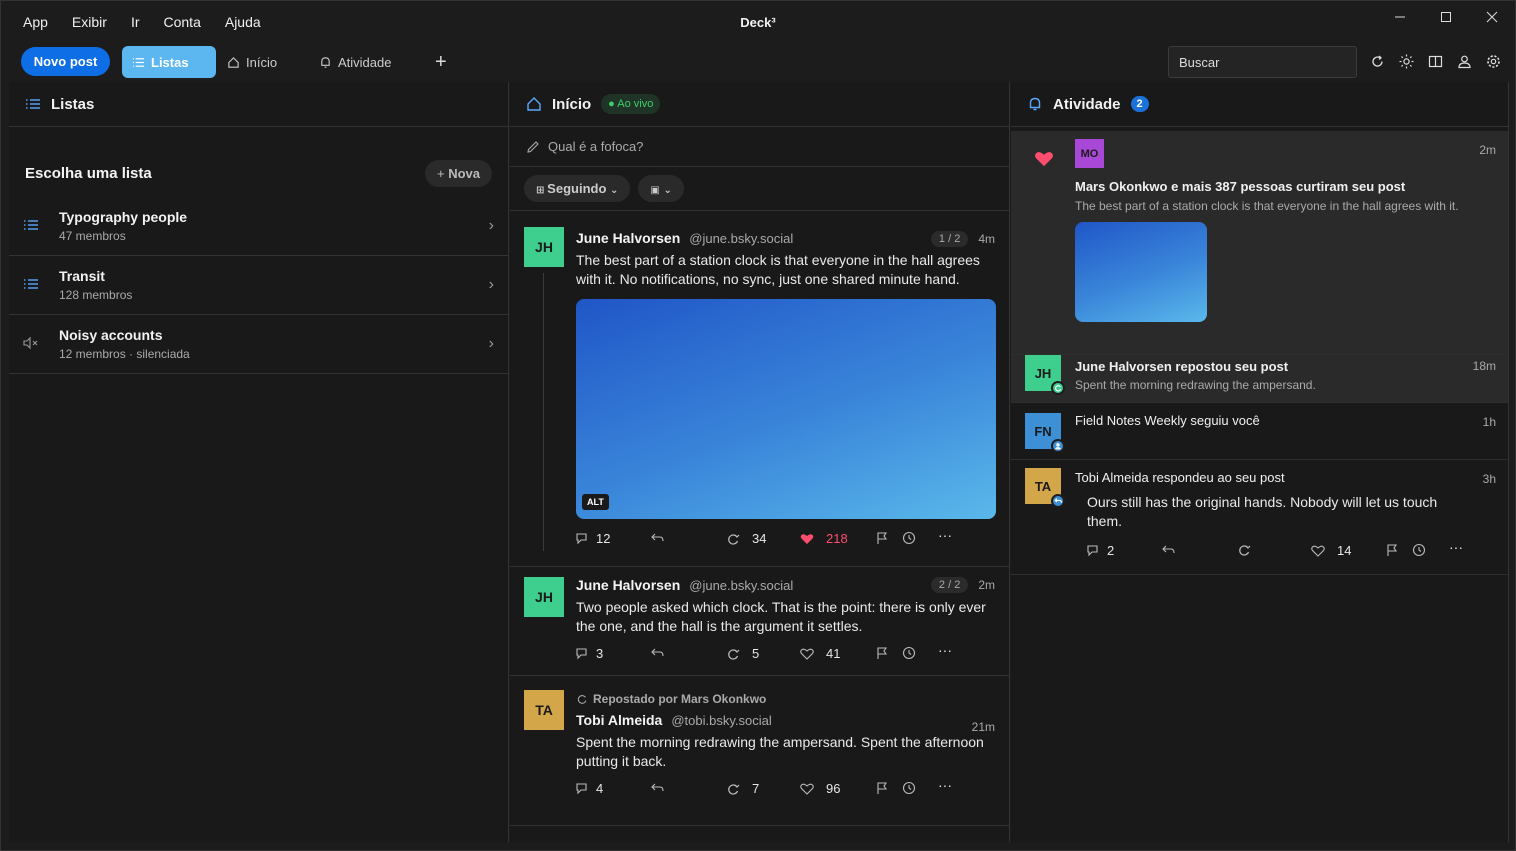 This screenshot has width=1516, height=851. Describe the element at coordinates (355, 62) in the screenshot. I see `tab-atividade: Atividade` at that location.